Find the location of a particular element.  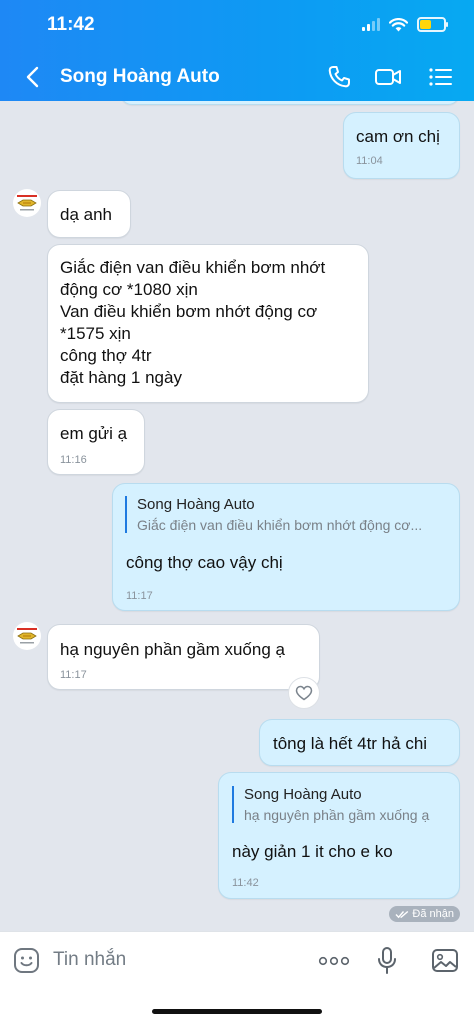

message-time: 11:04 is located at coordinates (369, 161).